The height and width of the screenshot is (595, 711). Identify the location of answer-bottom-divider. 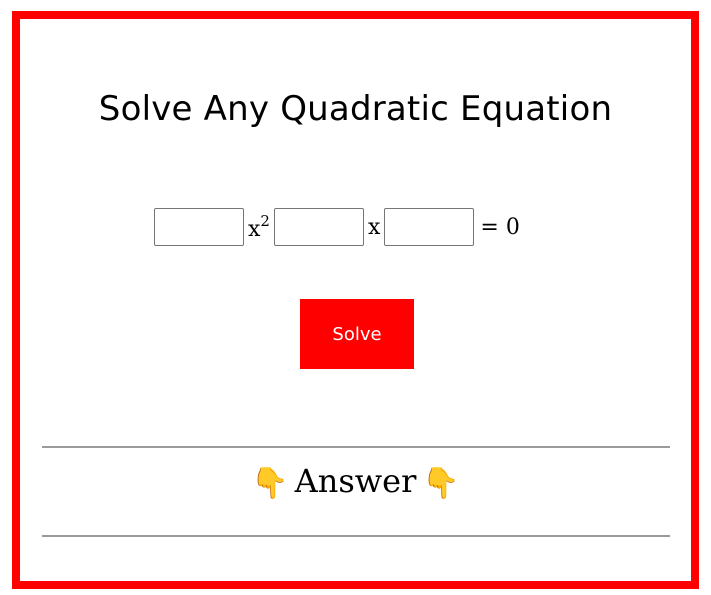
(356, 536).